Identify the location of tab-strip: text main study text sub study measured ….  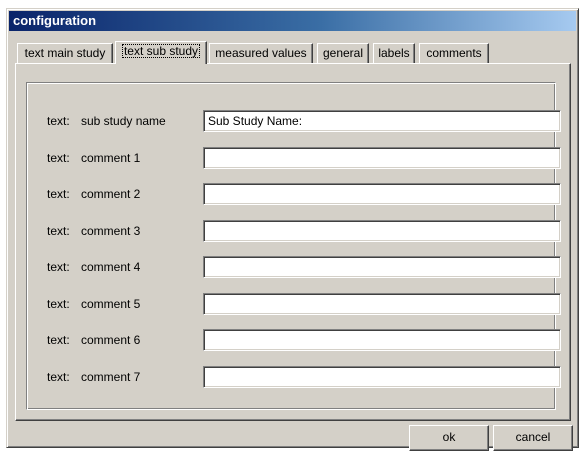
(292, 52).